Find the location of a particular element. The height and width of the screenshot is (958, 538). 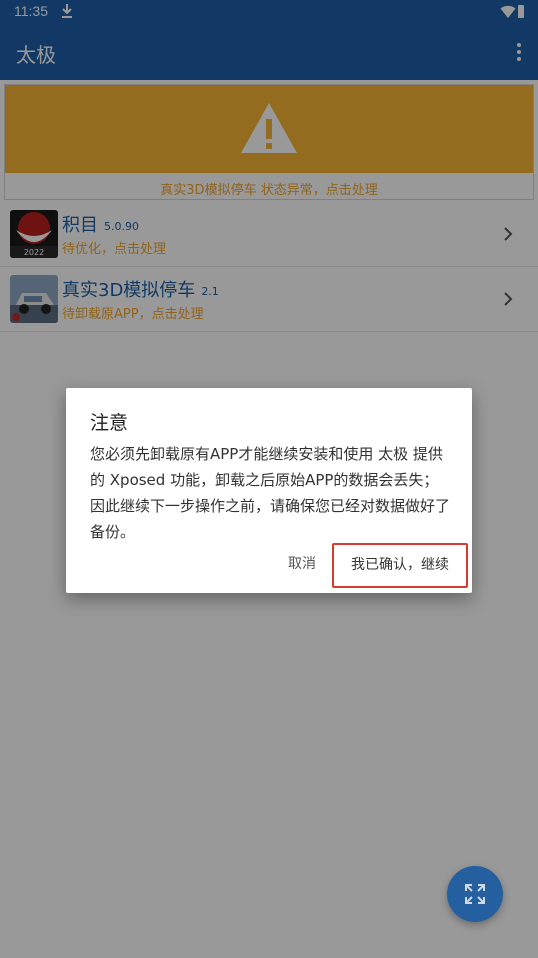

dialog-title: 注意 is located at coordinates (109, 423).